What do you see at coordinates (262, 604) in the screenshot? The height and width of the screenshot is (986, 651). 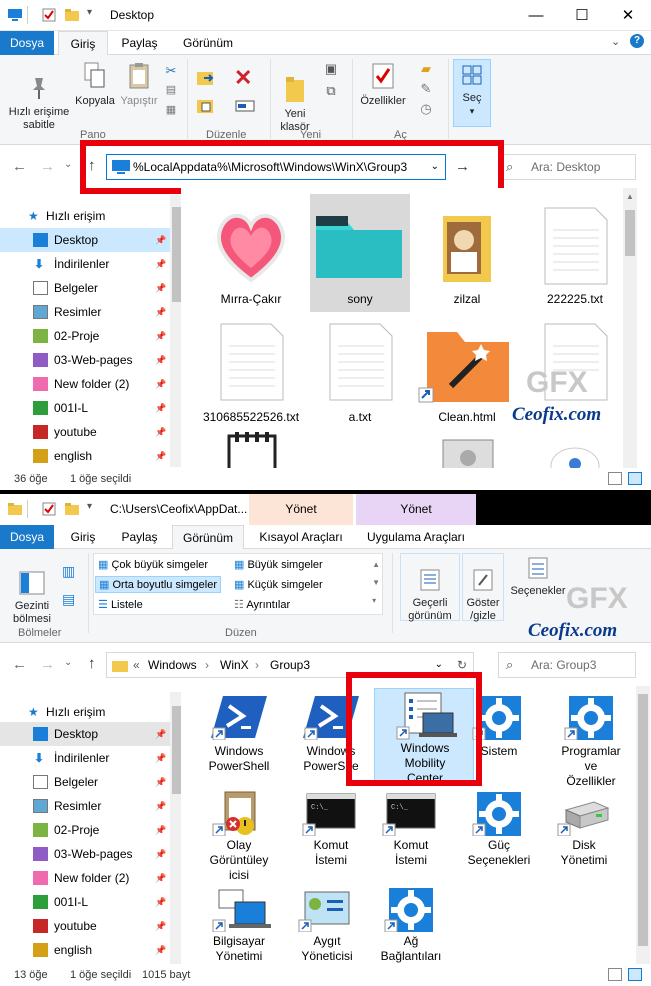 I see `layout-details: ☷ Ayrıntılar` at bounding box center [262, 604].